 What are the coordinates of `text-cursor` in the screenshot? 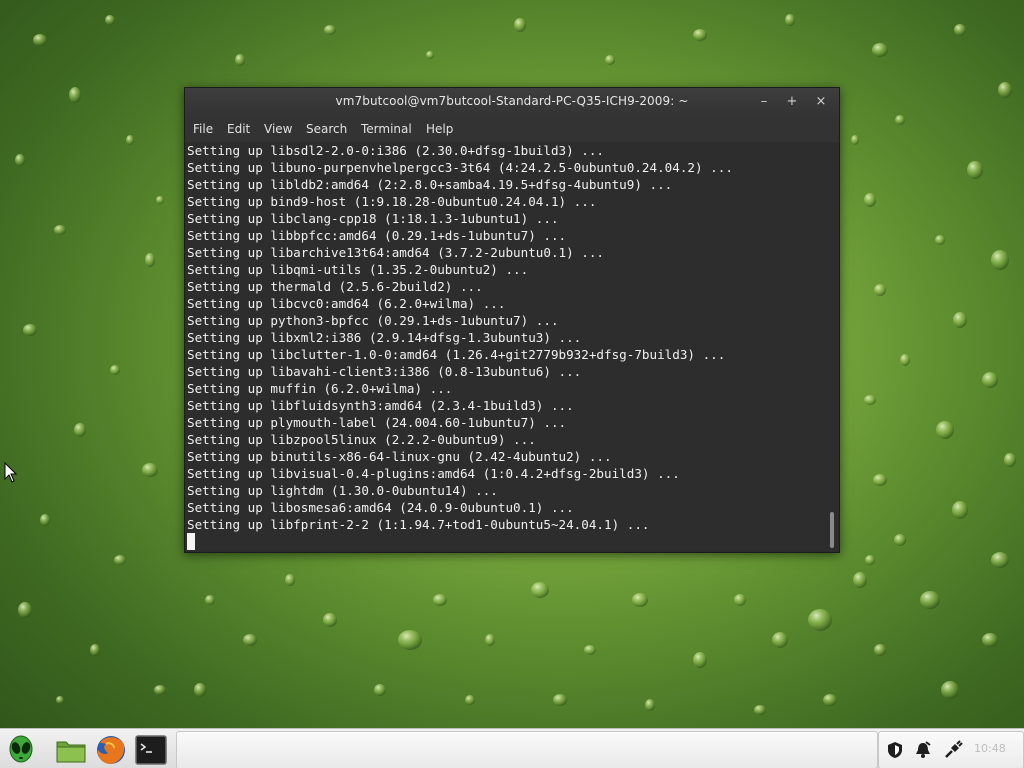 It's located at (191, 541).